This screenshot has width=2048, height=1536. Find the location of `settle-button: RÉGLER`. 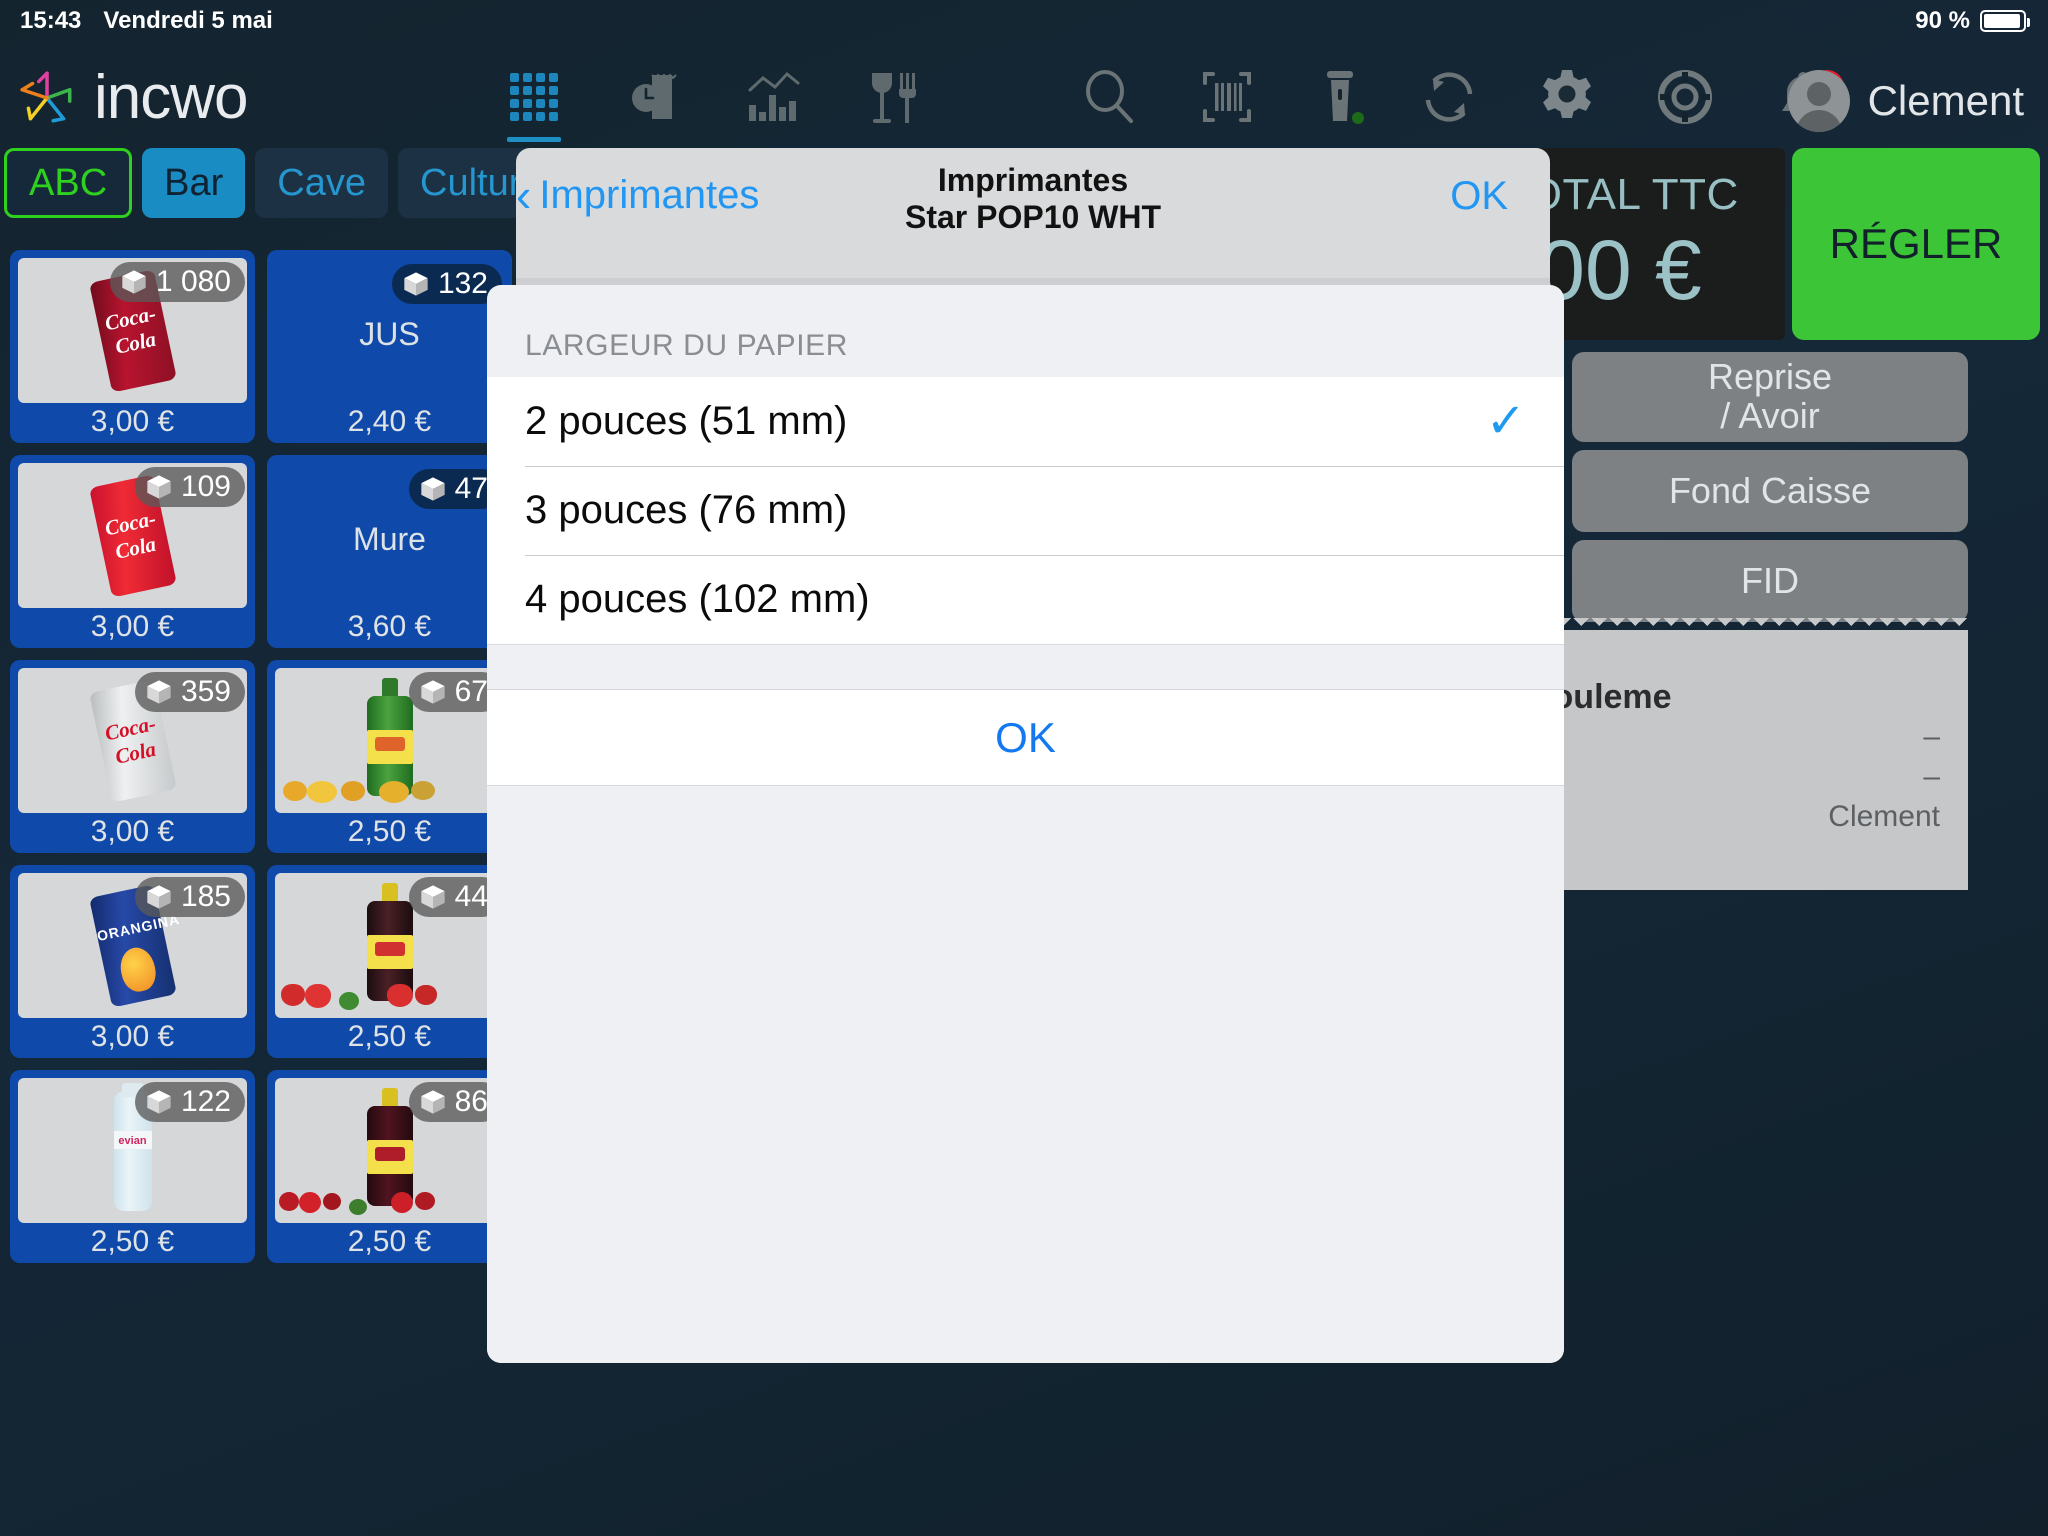

settle-button: RÉGLER is located at coordinates (1916, 244).